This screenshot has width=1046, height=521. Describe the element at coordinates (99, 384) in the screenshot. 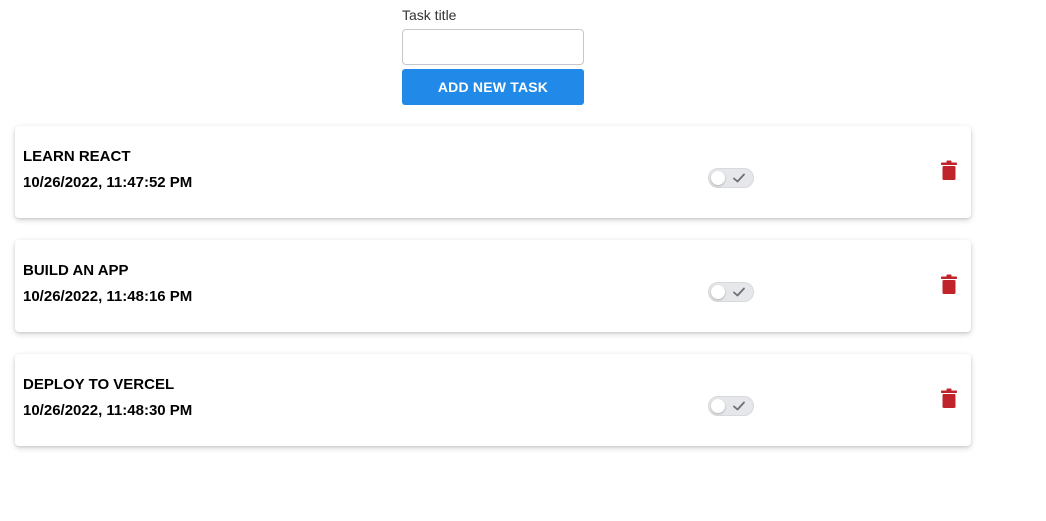

I see `task-title: DEPLOY TO VERCEL` at that location.